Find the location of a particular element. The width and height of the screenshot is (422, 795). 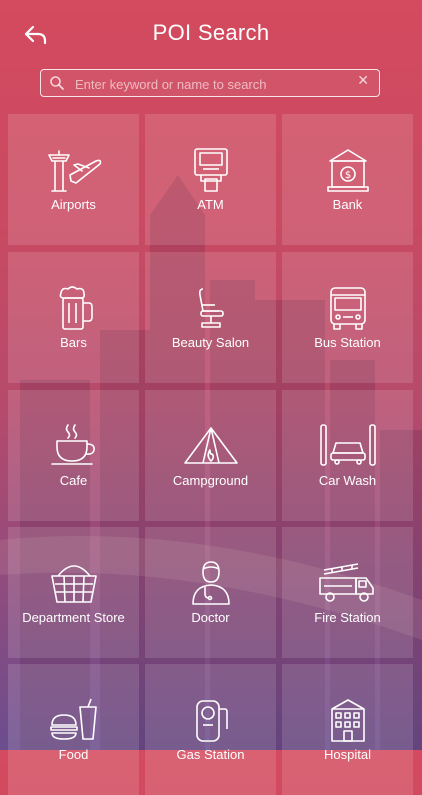

close-icon: ✕ is located at coordinates (363, 81).